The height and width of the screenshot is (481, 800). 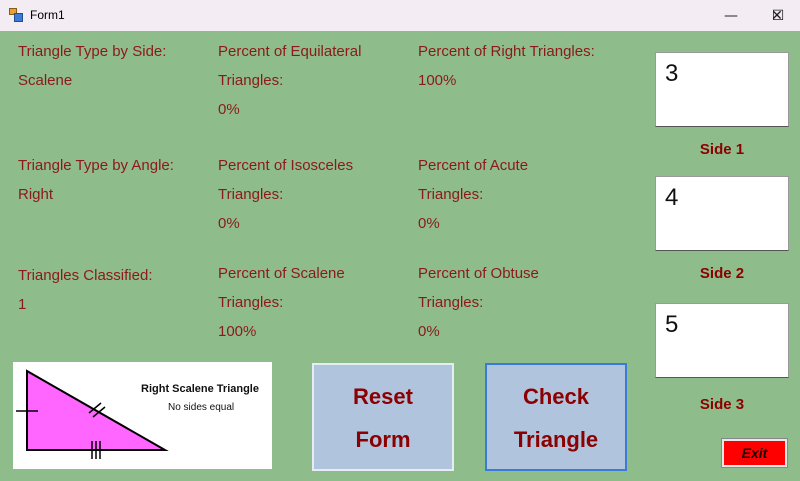 I want to click on close-icon: ✕, so click(x=777, y=15).